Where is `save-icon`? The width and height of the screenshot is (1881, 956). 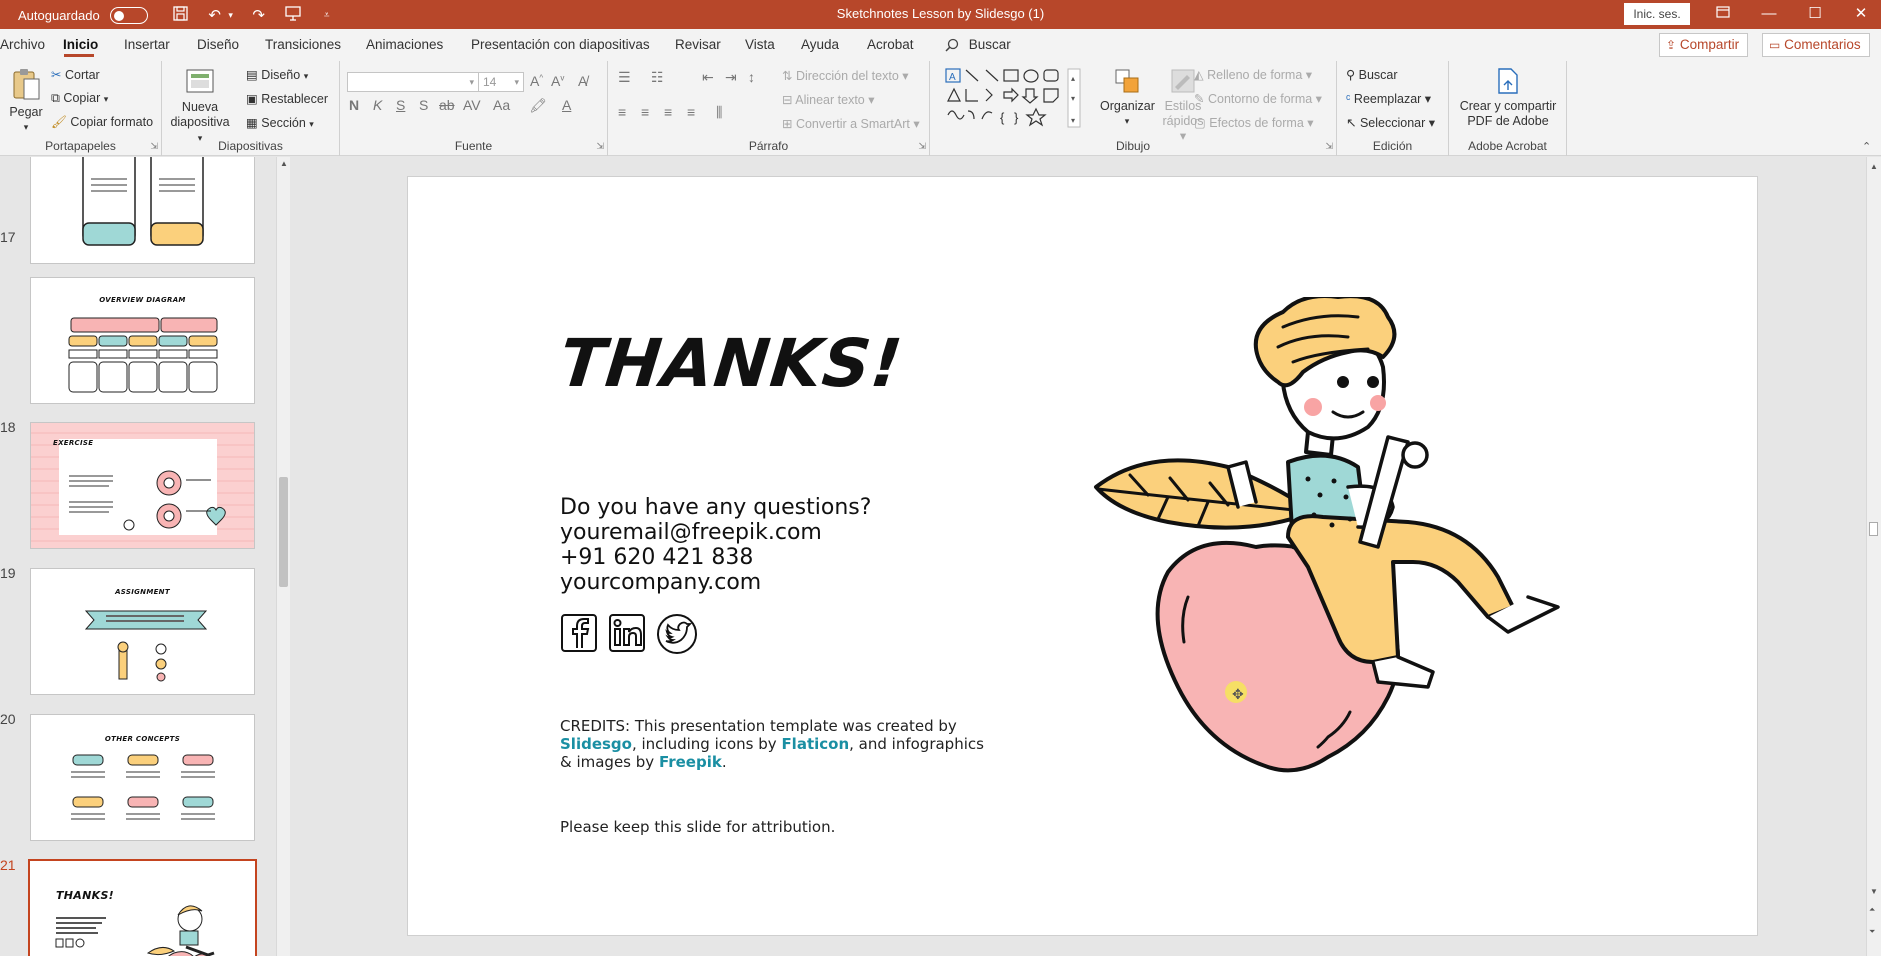 save-icon is located at coordinates (181, 15).